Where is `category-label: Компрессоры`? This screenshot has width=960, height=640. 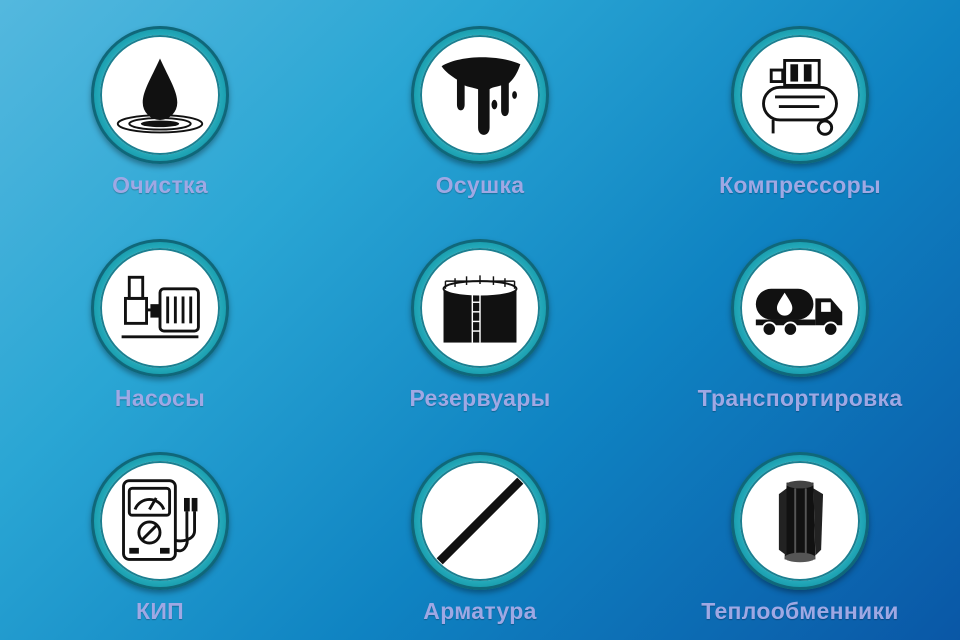
category-label: Компрессоры is located at coordinates (800, 185).